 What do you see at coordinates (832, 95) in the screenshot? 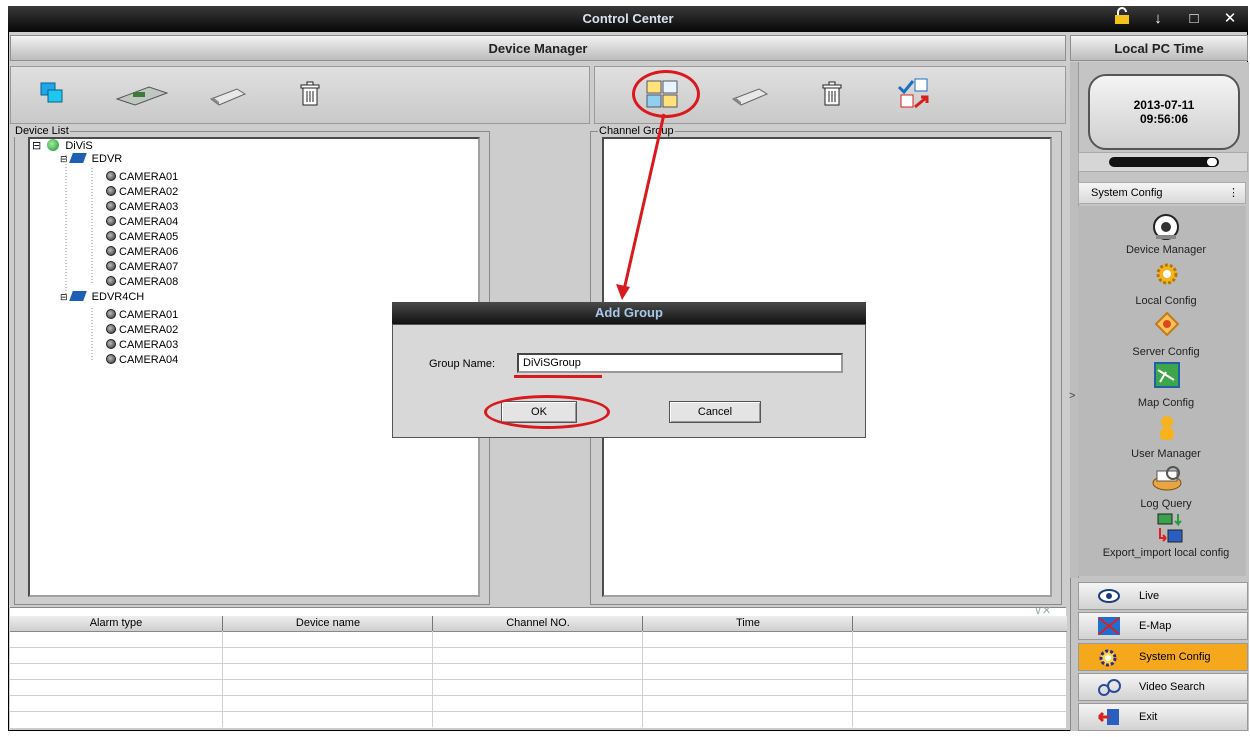
I see `delete-group-icon` at bounding box center [832, 95].